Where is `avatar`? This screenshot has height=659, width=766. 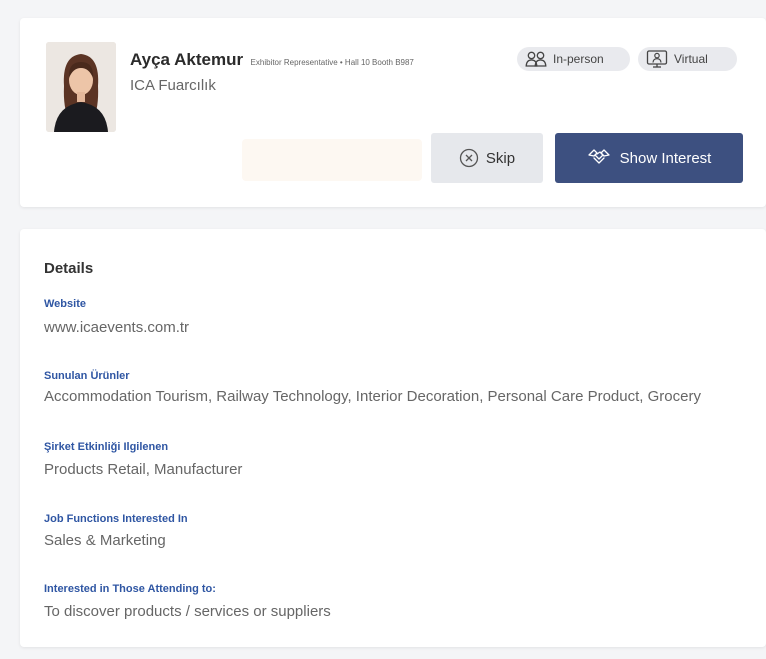 avatar is located at coordinates (81, 87).